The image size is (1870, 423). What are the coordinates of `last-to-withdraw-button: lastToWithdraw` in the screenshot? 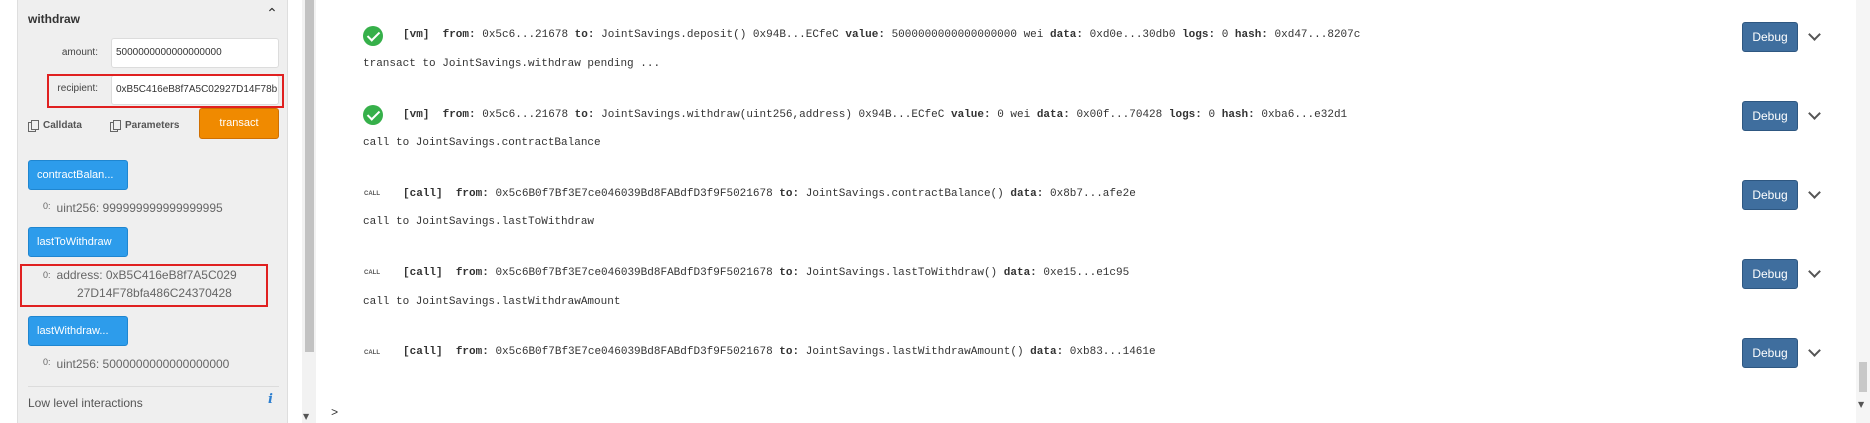 It's located at (78, 242).